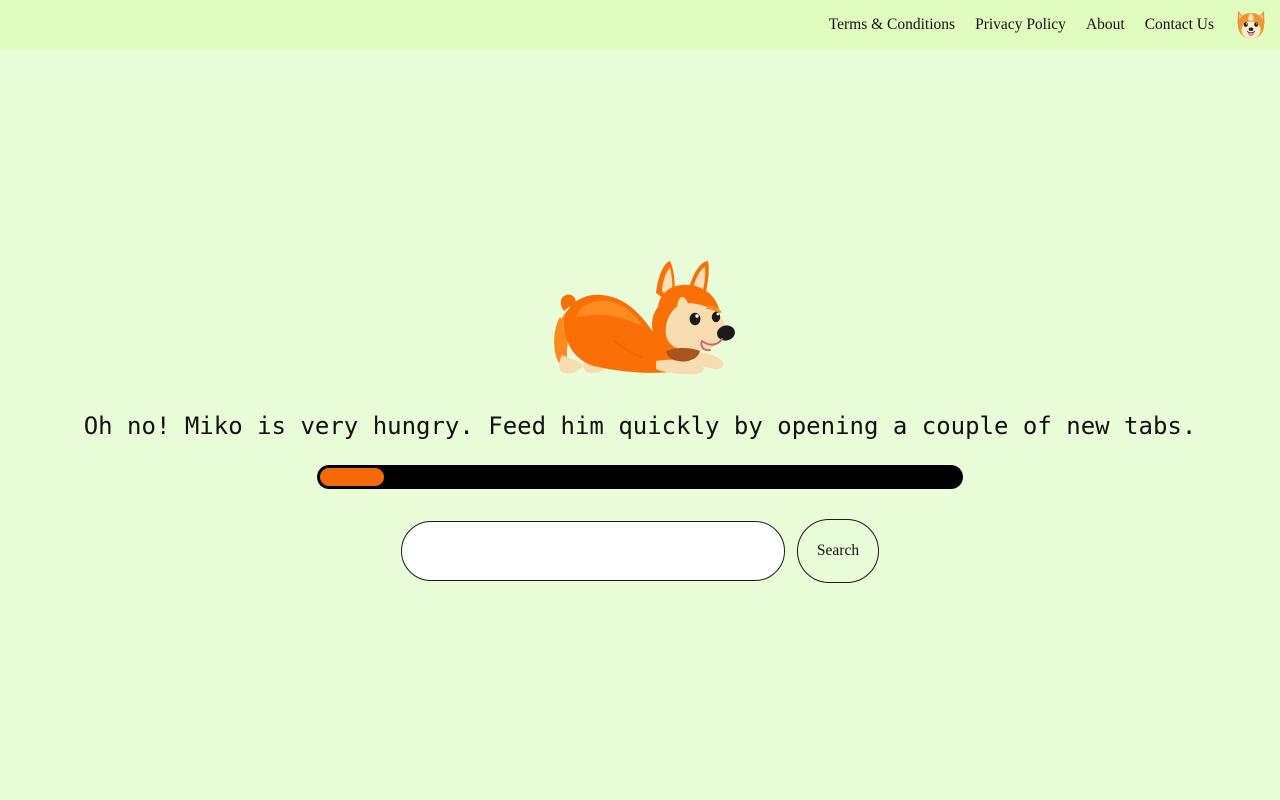 This screenshot has width=1280, height=800. I want to click on search-row: Search, so click(640, 551).